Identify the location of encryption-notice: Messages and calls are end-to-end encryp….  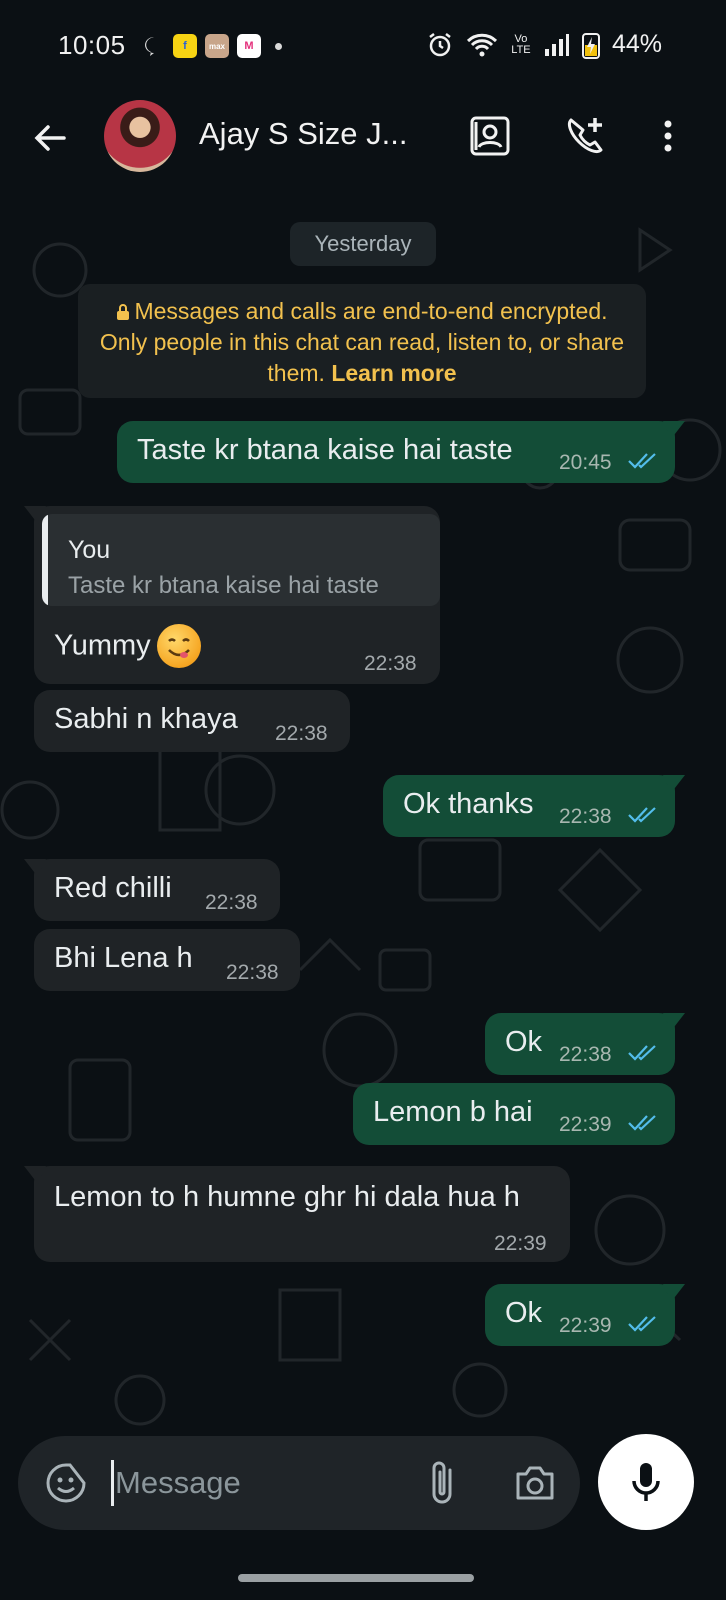
(362, 341).